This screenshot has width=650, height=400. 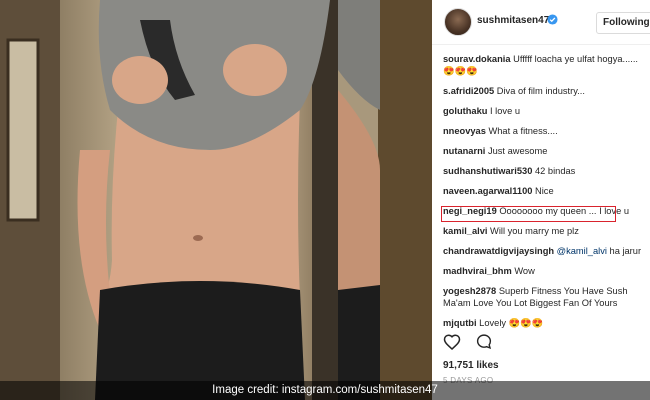 I want to click on avatar, so click(x=458, y=22).